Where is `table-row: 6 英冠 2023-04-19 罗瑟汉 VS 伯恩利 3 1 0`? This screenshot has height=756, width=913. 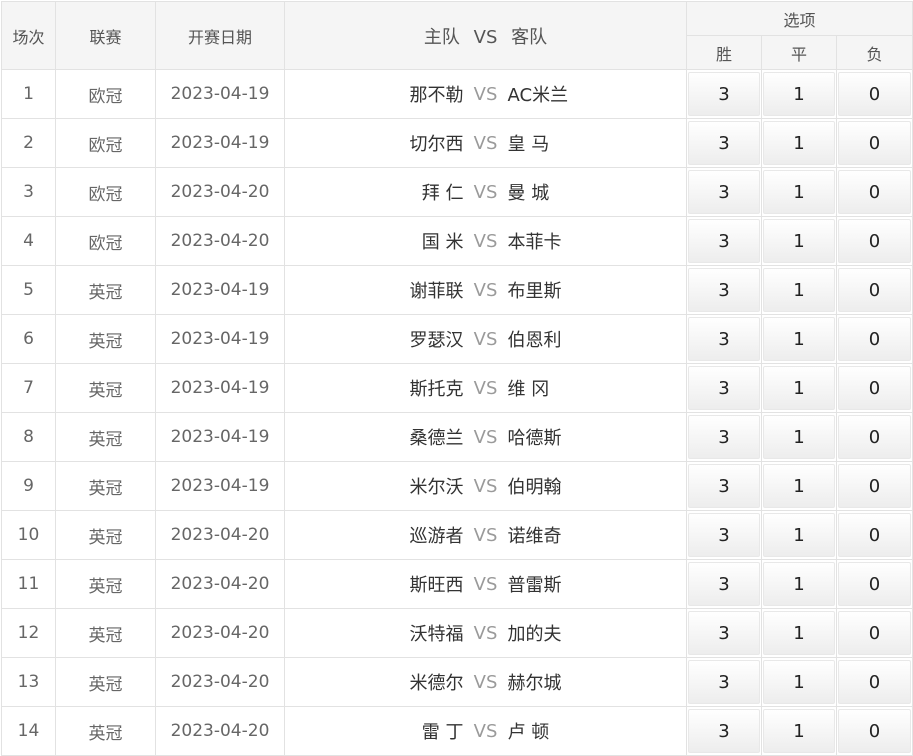
table-row: 6 英冠 2023-04-19 罗瑟汉 VS 伯恩利 3 1 0 is located at coordinates (457, 339).